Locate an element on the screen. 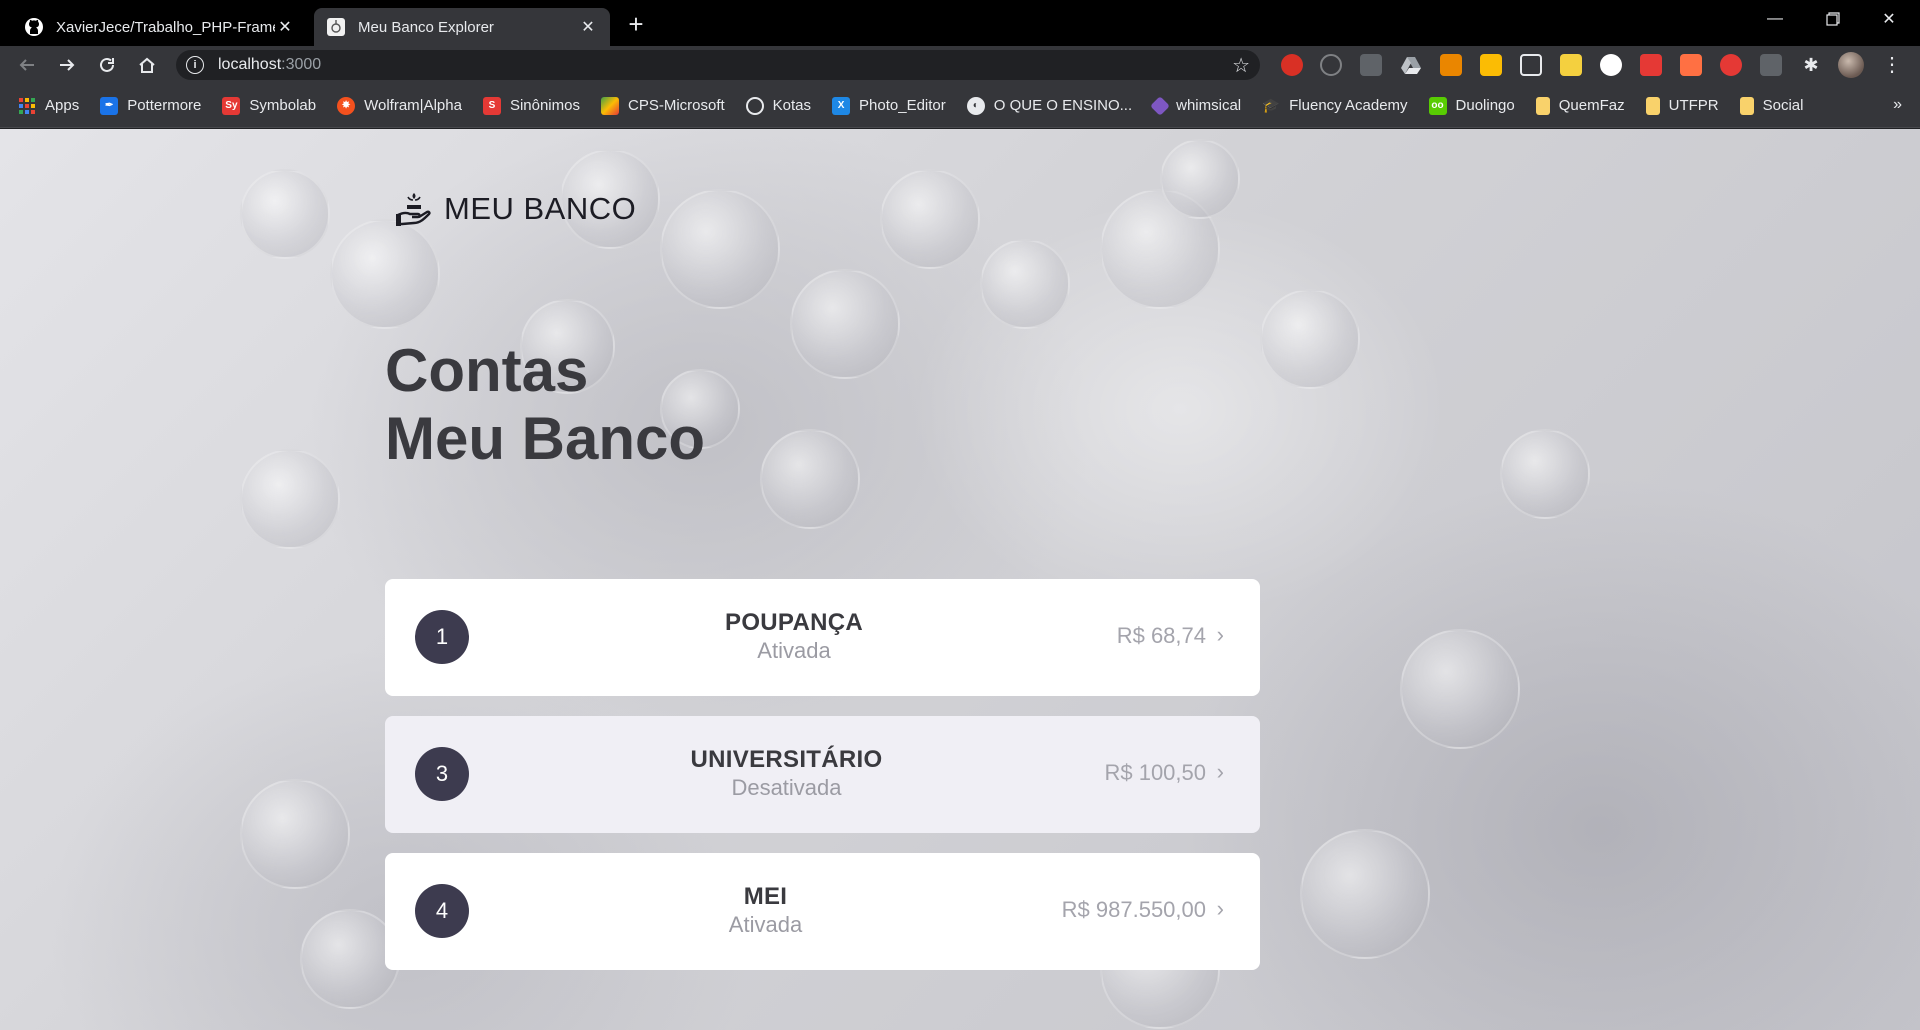 This screenshot has height=1030, width=1920. bookmark-whimsical: whimsical is located at coordinates (1196, 105).